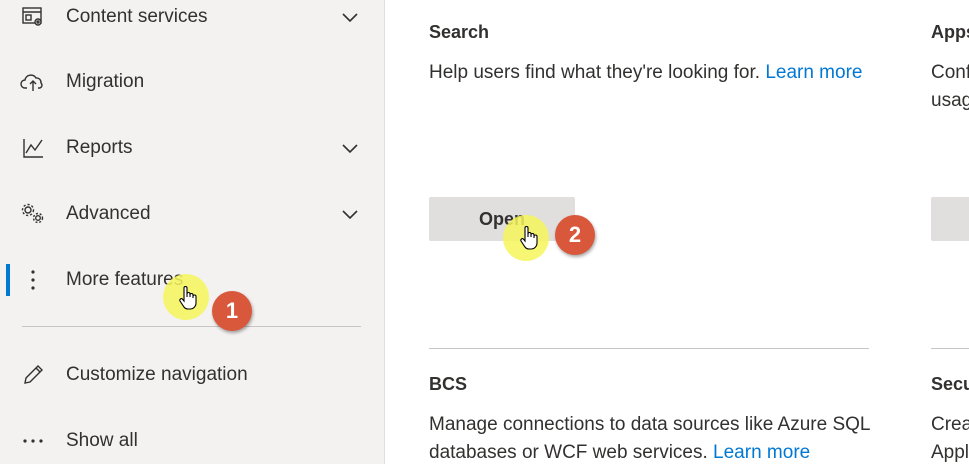 The width and height of the screenshot is (969, 467). Describe the element at coordinates (33, 375) in the screenshot. I see `pencil-icon` at that location.